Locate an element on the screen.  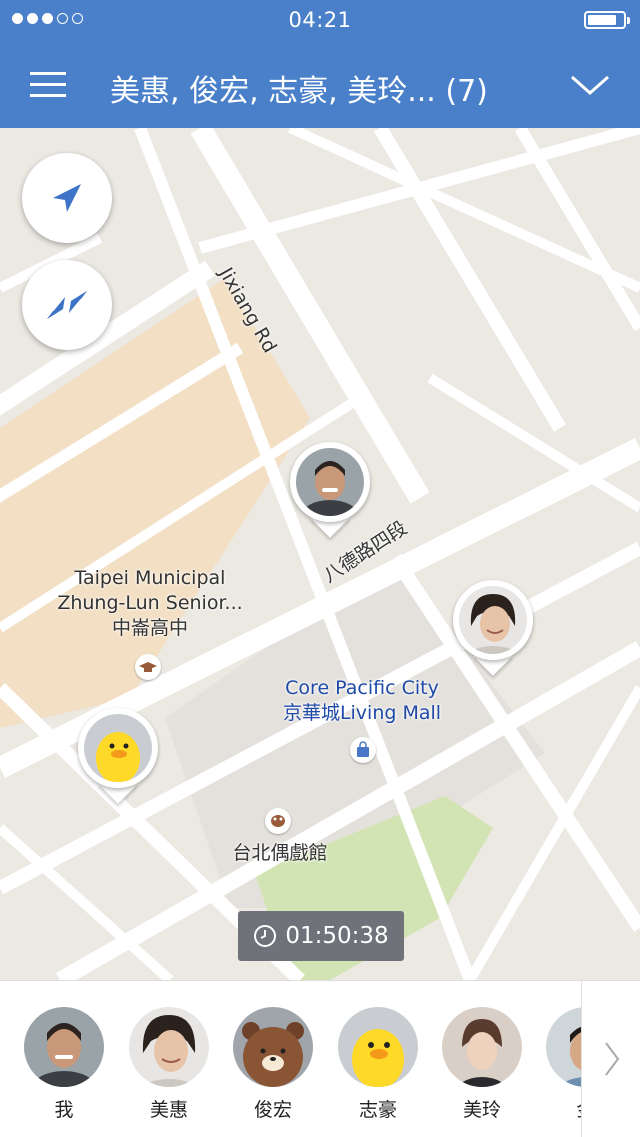
friend-pin-sally is located at coordinates (118, 756).